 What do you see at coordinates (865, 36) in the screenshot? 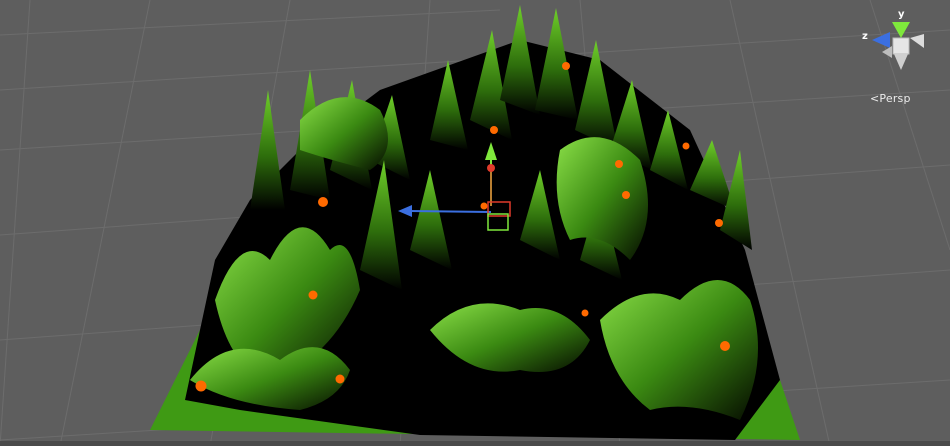
I see `axis-z-label: z` at bounding box center [865, 36].